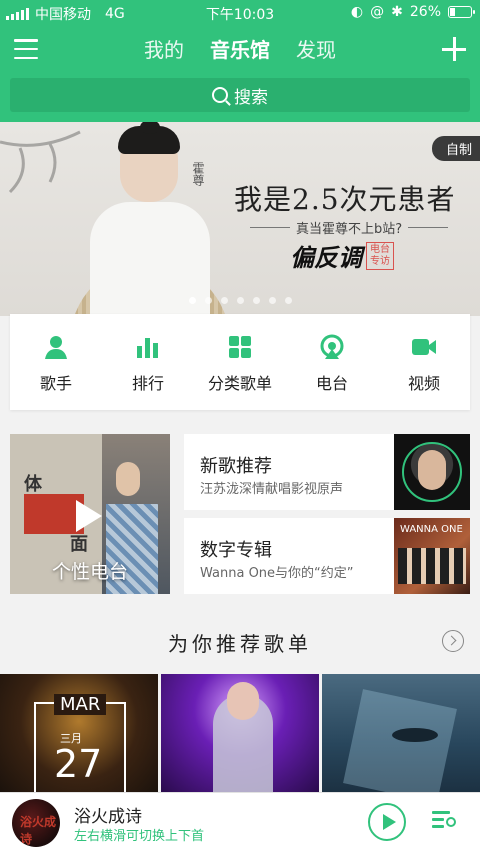 The image size is (480, 853). I want to click on category-playlist: 分类歌单, so click(240, 362).